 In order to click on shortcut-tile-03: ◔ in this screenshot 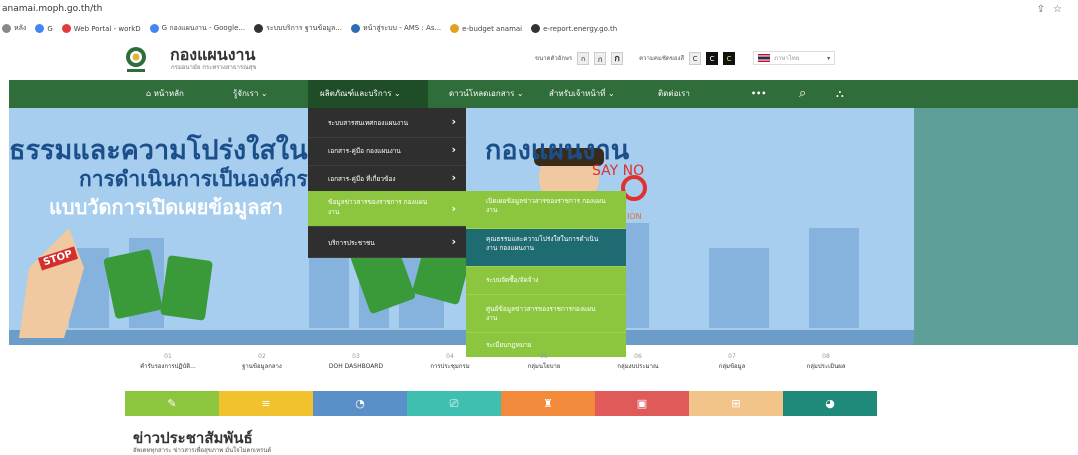, I will do `click(360, 403)`.